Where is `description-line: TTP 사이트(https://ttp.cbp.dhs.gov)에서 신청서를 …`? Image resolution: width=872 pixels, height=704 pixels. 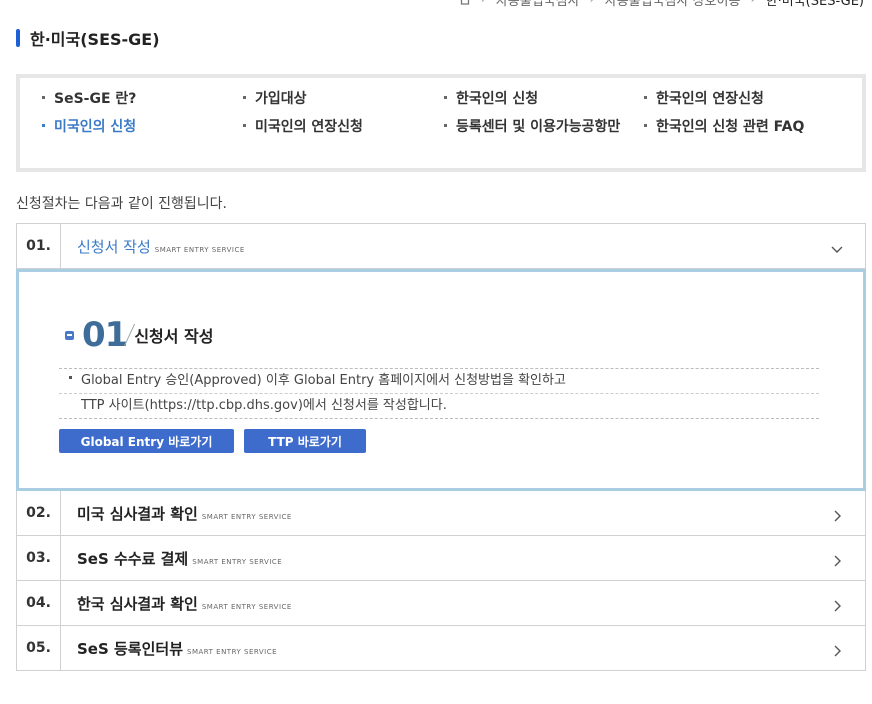 description-line: TTP 사이트(https://ttp.cbp.dhs.gov)에서 신청서를 … is located at coordinates (439, 405).